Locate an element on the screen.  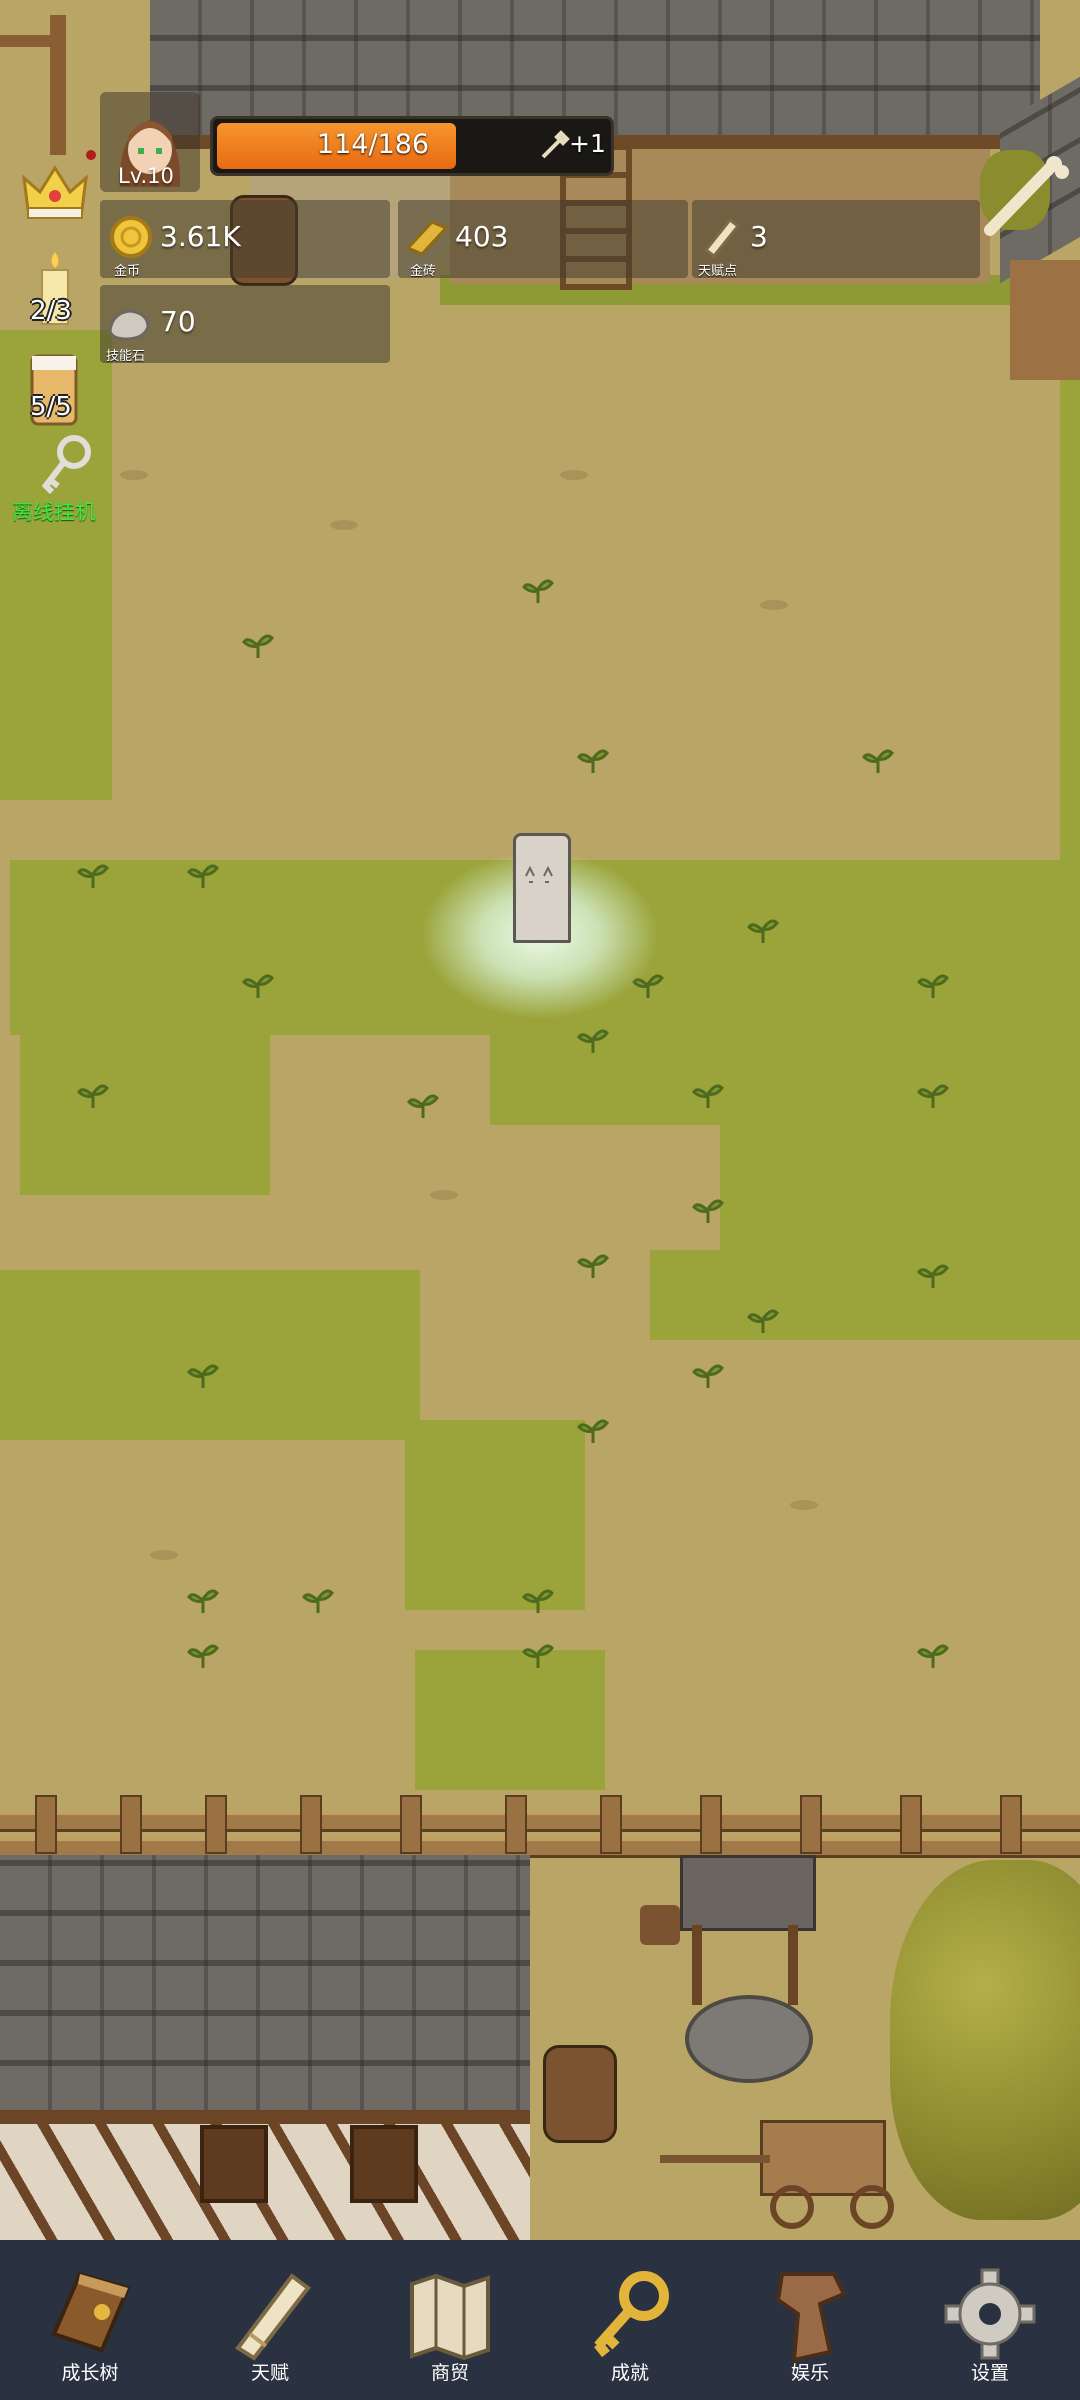
stone-tablet is located at coordinates (542, 888).